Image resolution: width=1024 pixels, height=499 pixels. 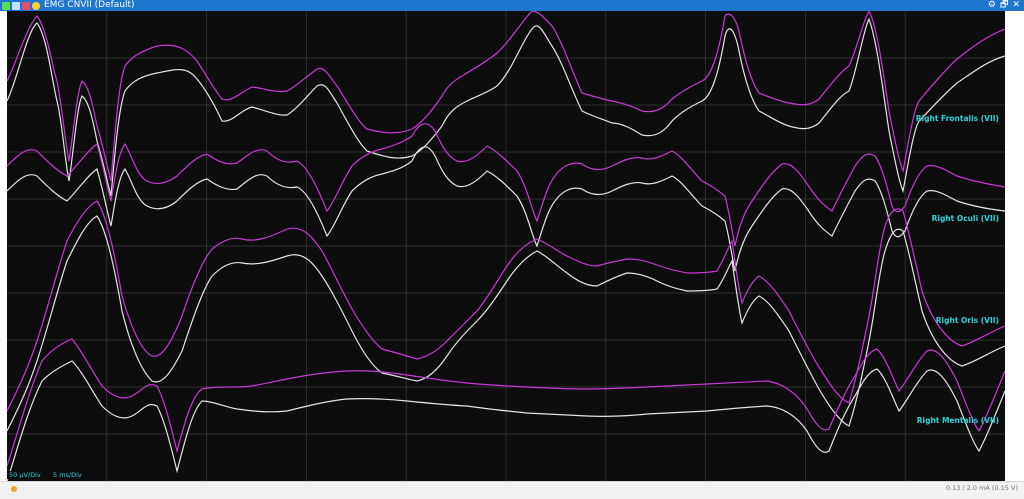 What do you see at coordinates (965, 218) in the screenshot?
I see `channel-label-oculi: Right Oculi (VII)` at bounding box center [965, 218].